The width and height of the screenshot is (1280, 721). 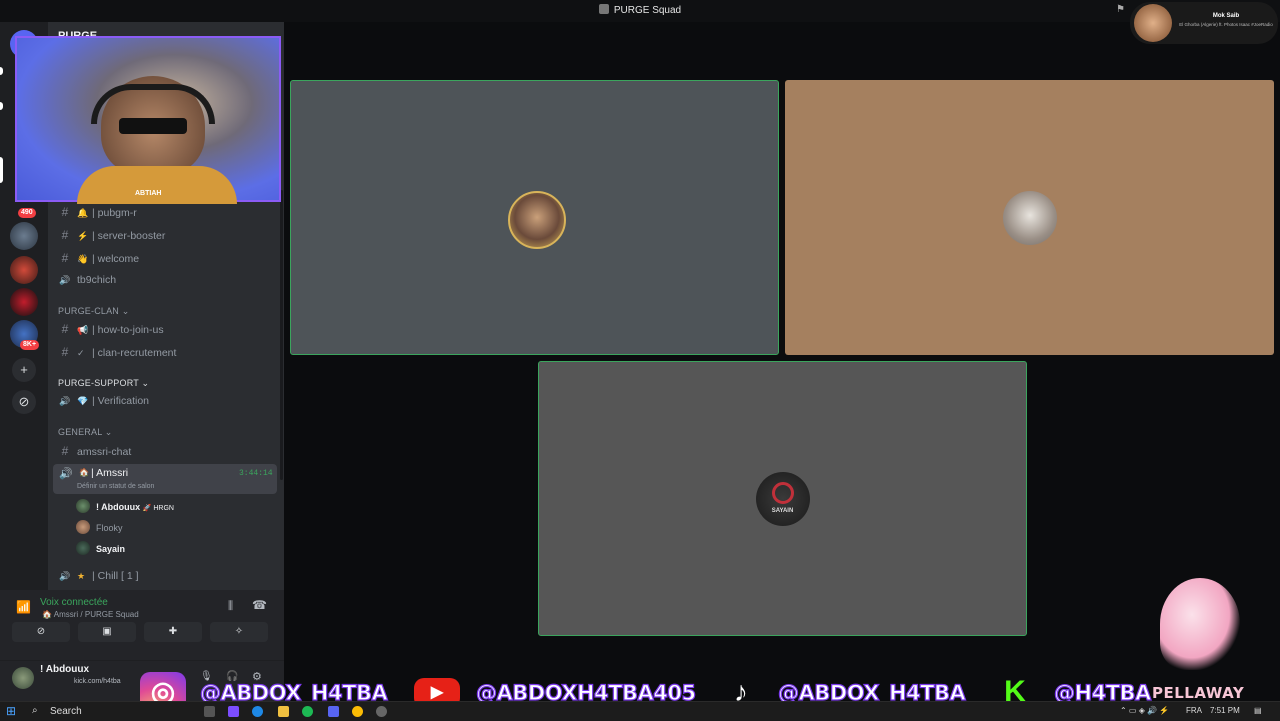 I want to click on category-general: GENERAL ⌄, so click(x=85, y=432).